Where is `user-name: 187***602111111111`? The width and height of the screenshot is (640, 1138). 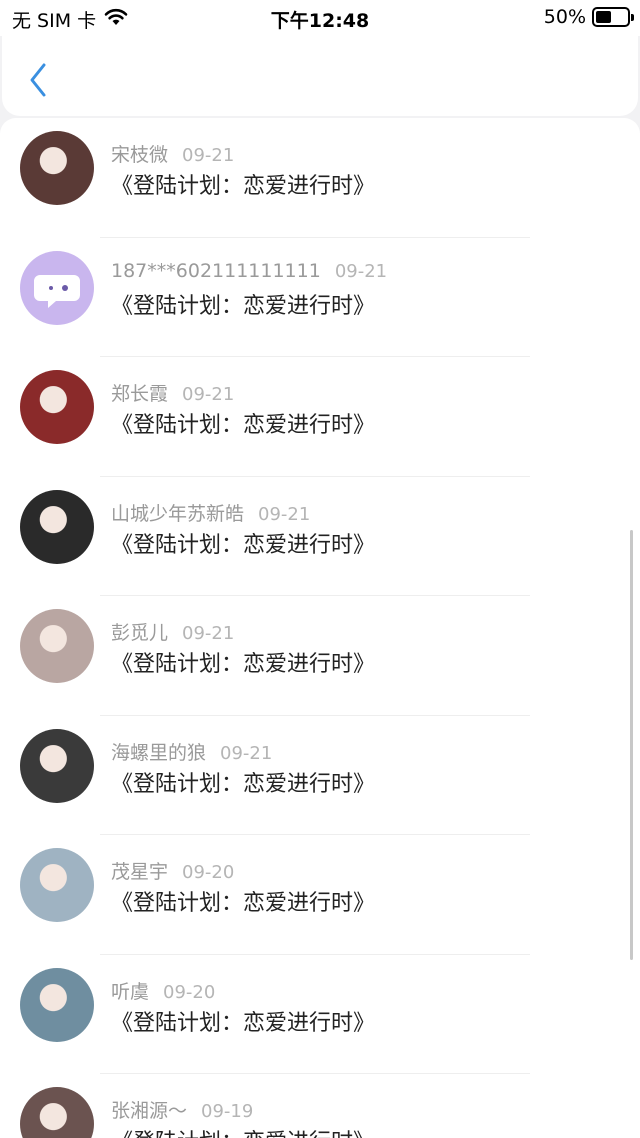
user-name: 187***602111111111 is located at coordinates (216, 270).